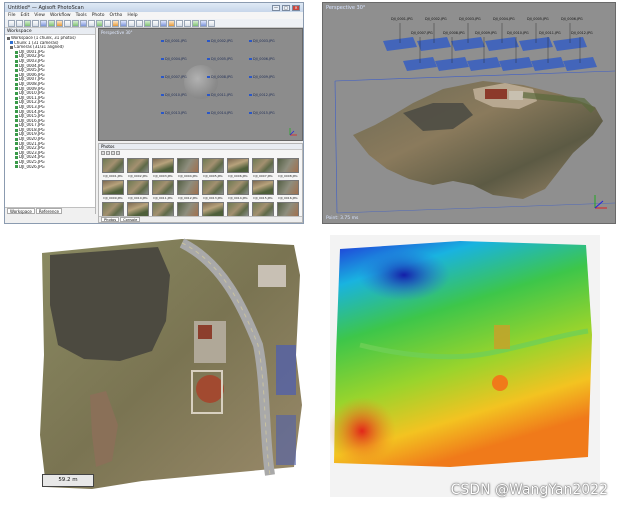 The width and height of the screenshot is (622, 510). I want to click on menu-ortho: Ortho, so click(116, 15).